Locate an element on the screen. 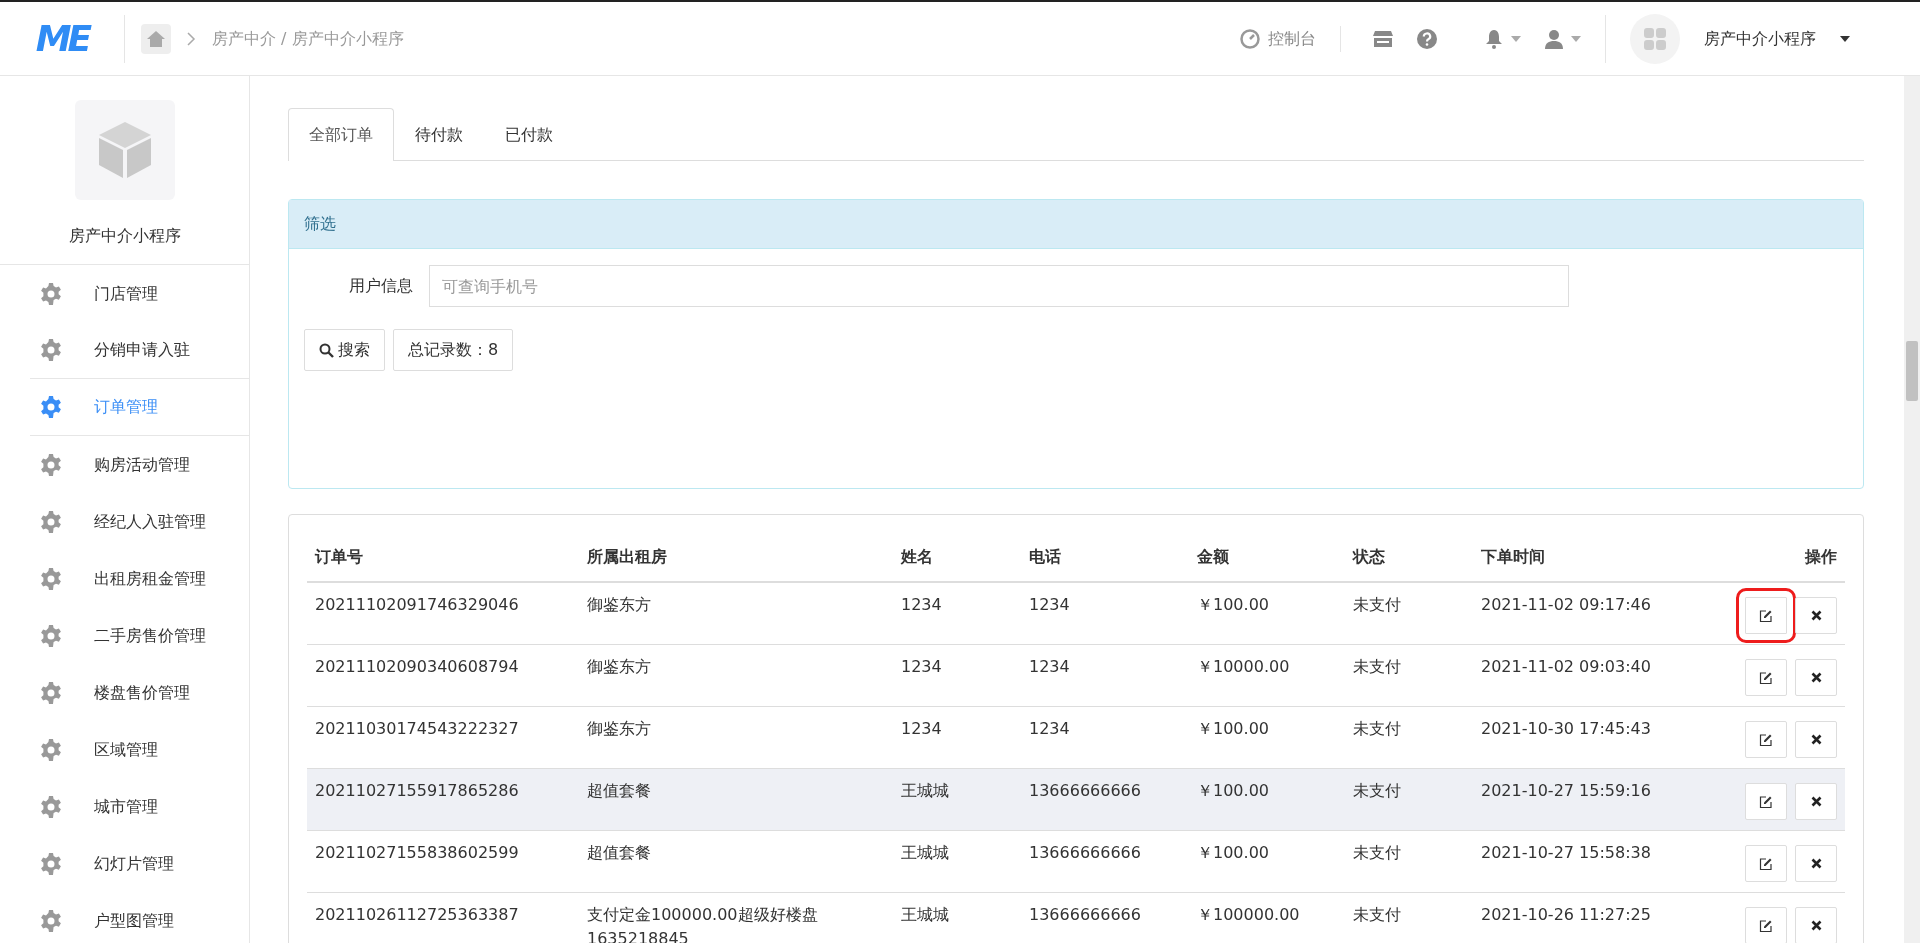 The height and width of the screenshot is (943, 1920). sidebar-item: 经纪人入驻管理 is located at coordinates (124, 521).